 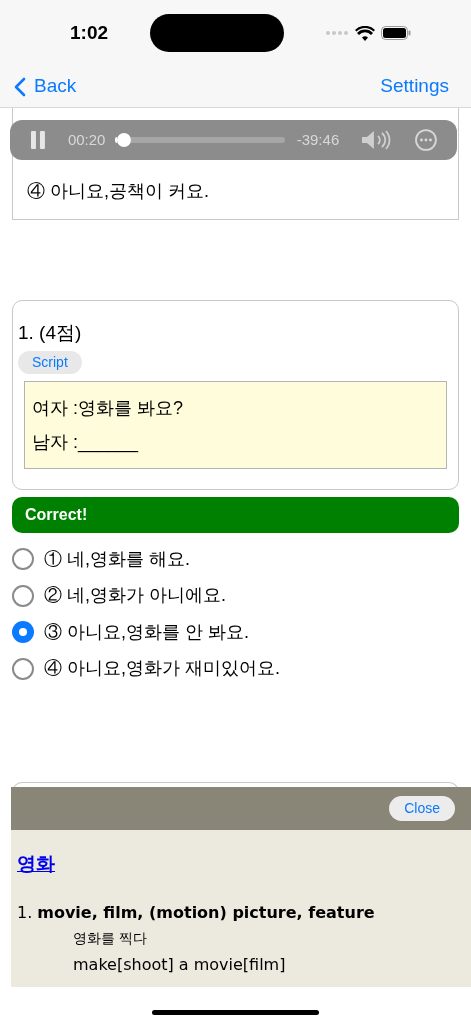 I want to click on speaker-icon, so click(x=376, y=140).